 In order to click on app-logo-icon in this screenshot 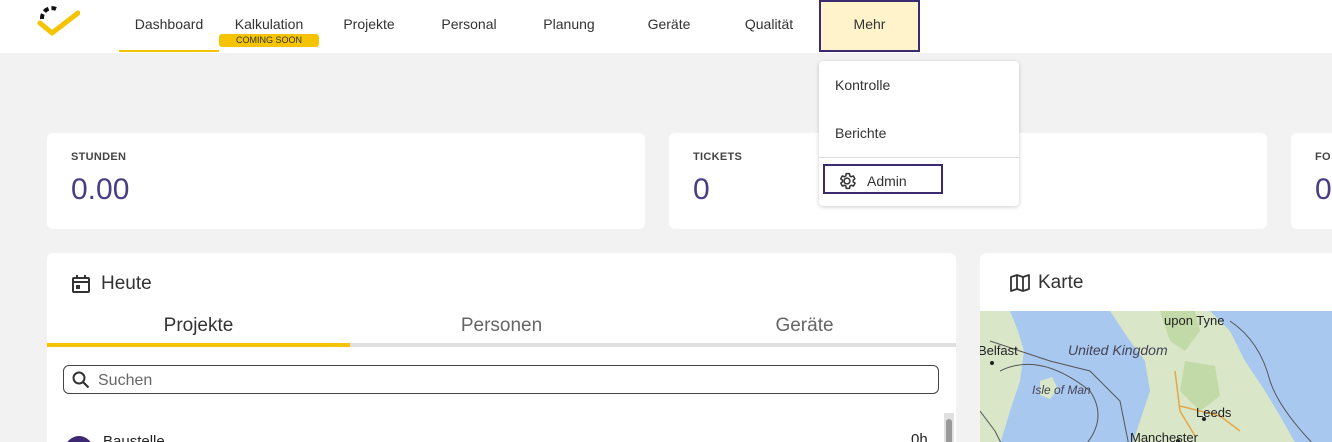, I will do `click(58, 21)`.